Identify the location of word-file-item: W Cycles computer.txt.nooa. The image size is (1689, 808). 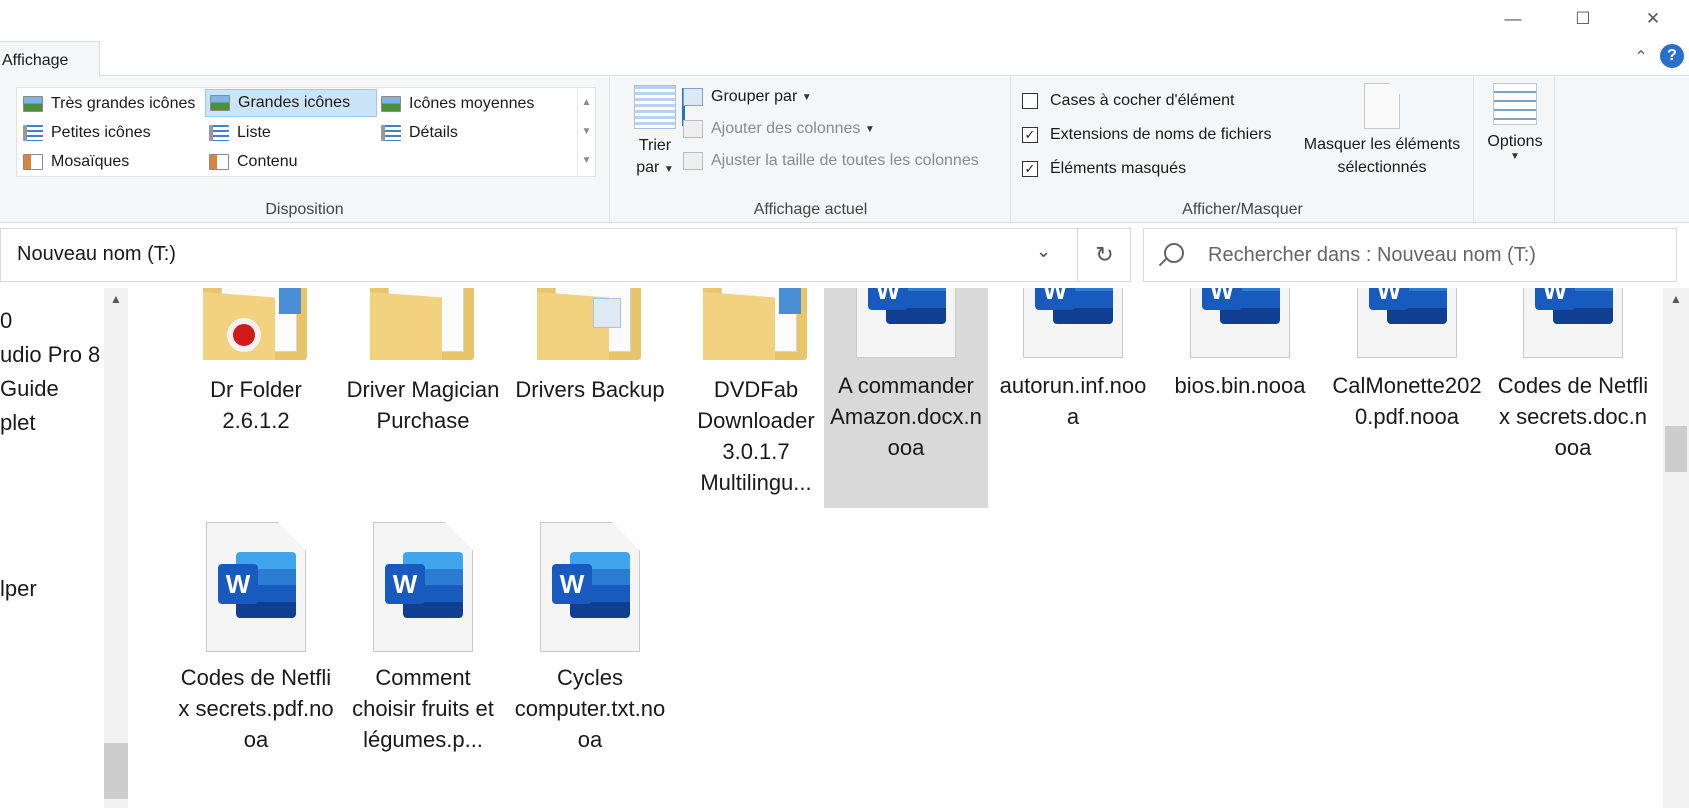
(590, 638).